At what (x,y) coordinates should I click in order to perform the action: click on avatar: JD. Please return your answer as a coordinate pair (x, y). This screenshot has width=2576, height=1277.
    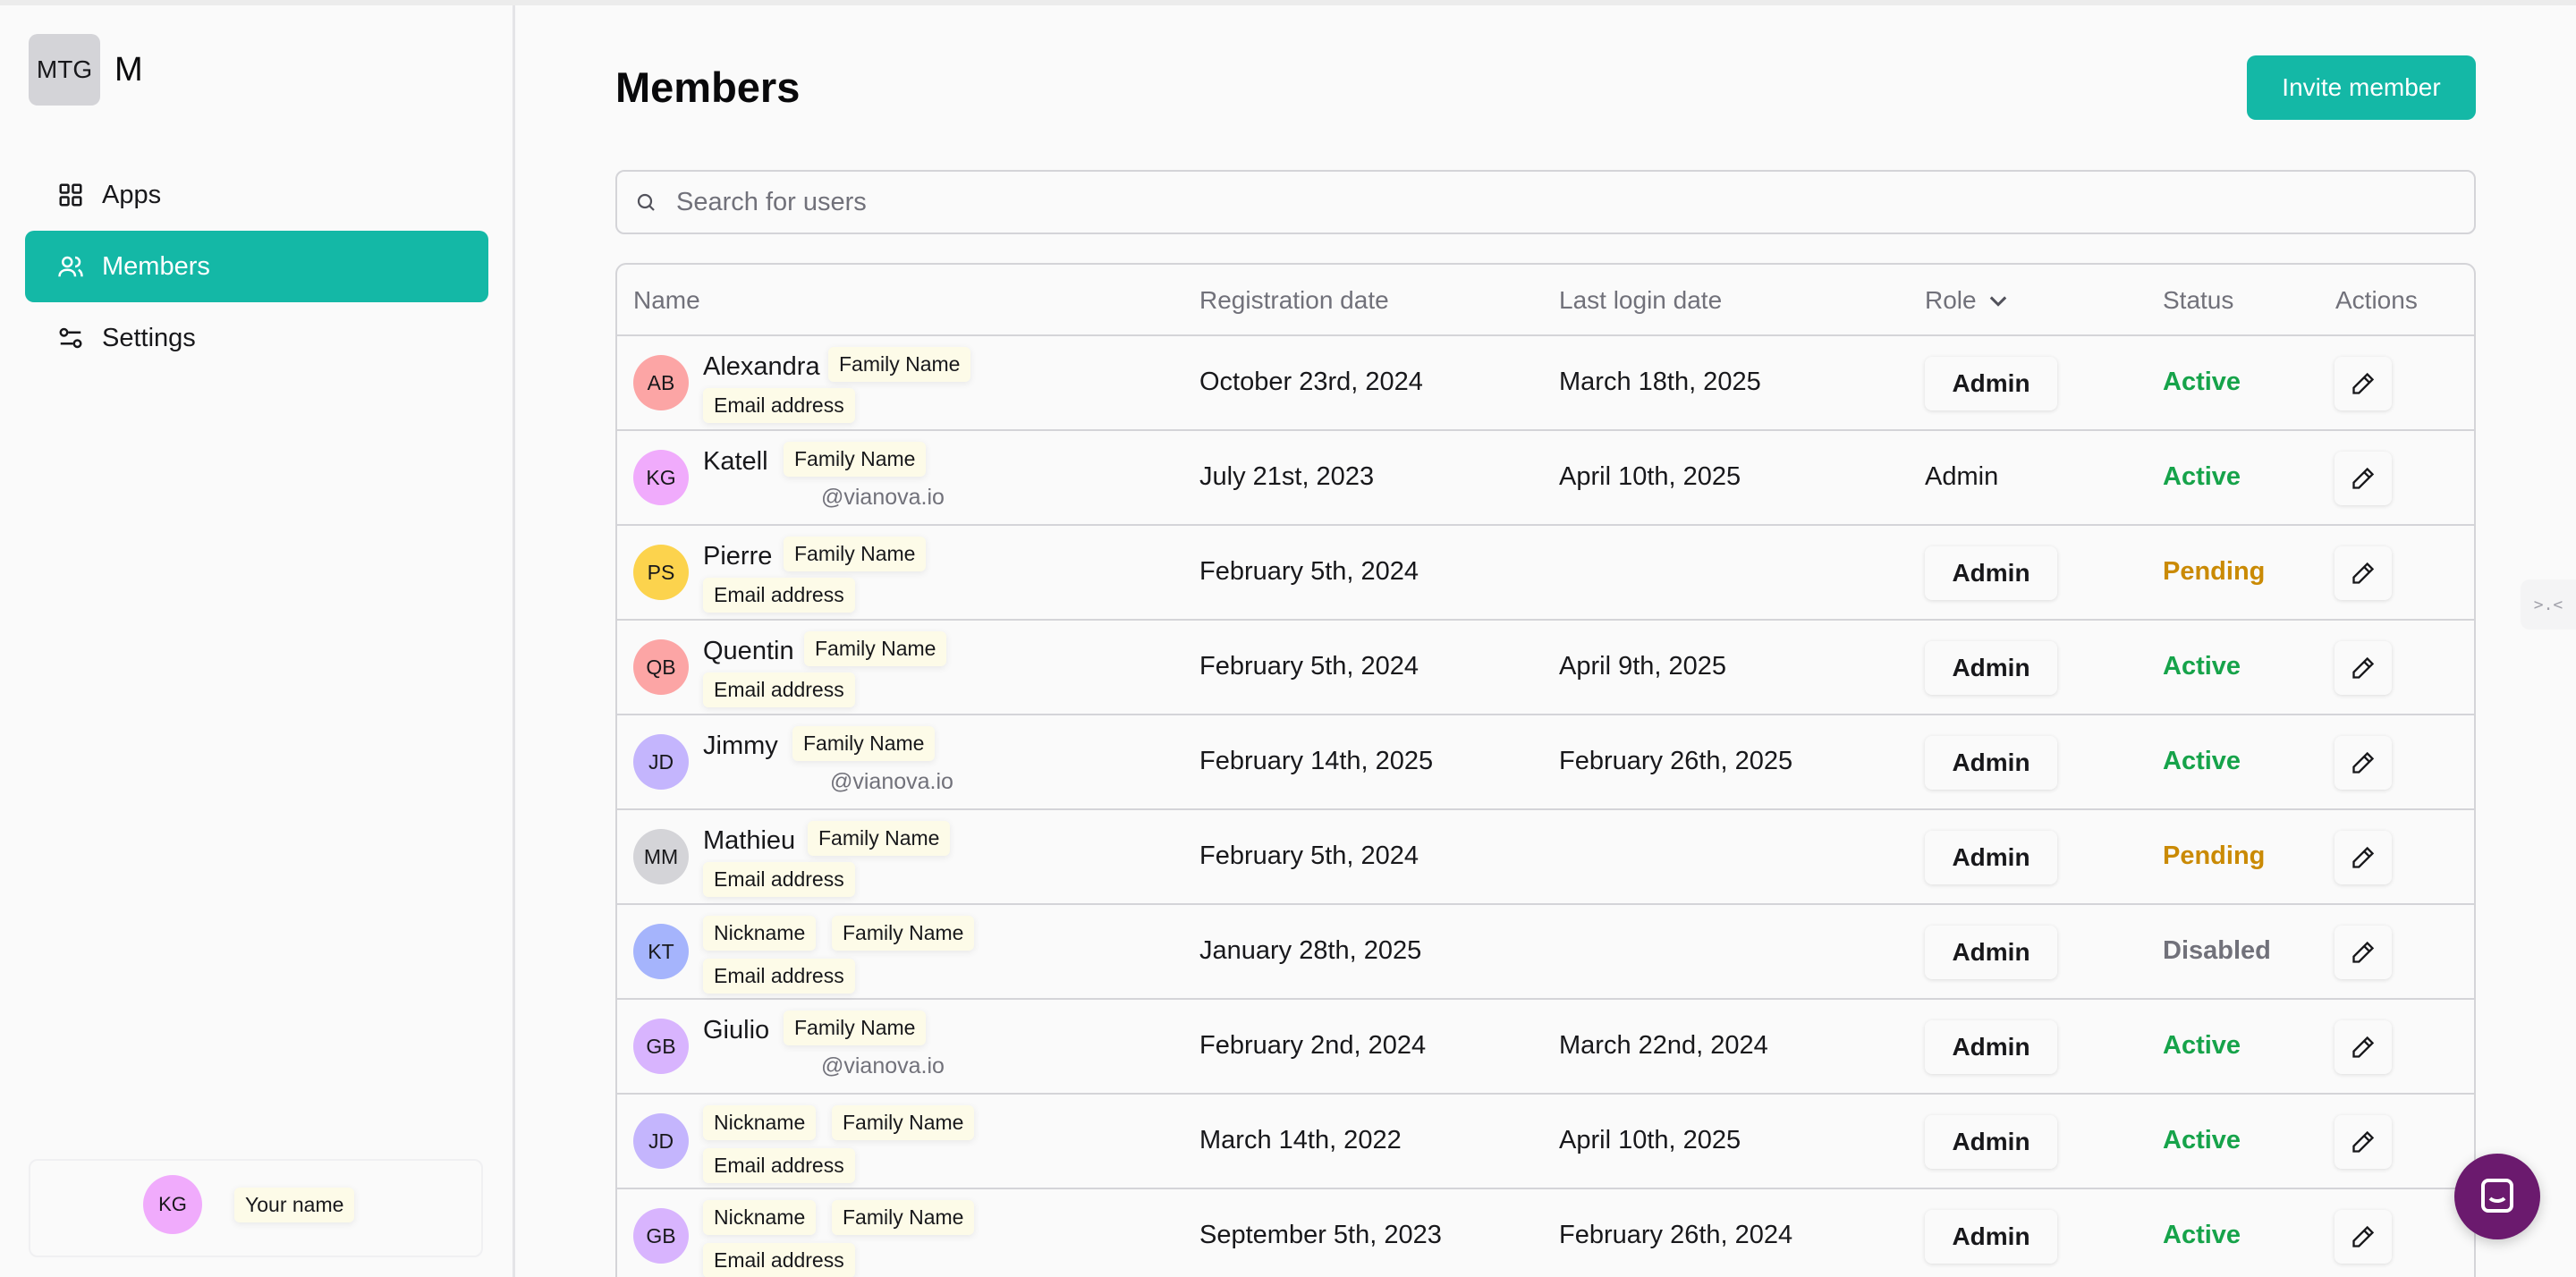
    Looking at the image, I should click on (661, 1141).